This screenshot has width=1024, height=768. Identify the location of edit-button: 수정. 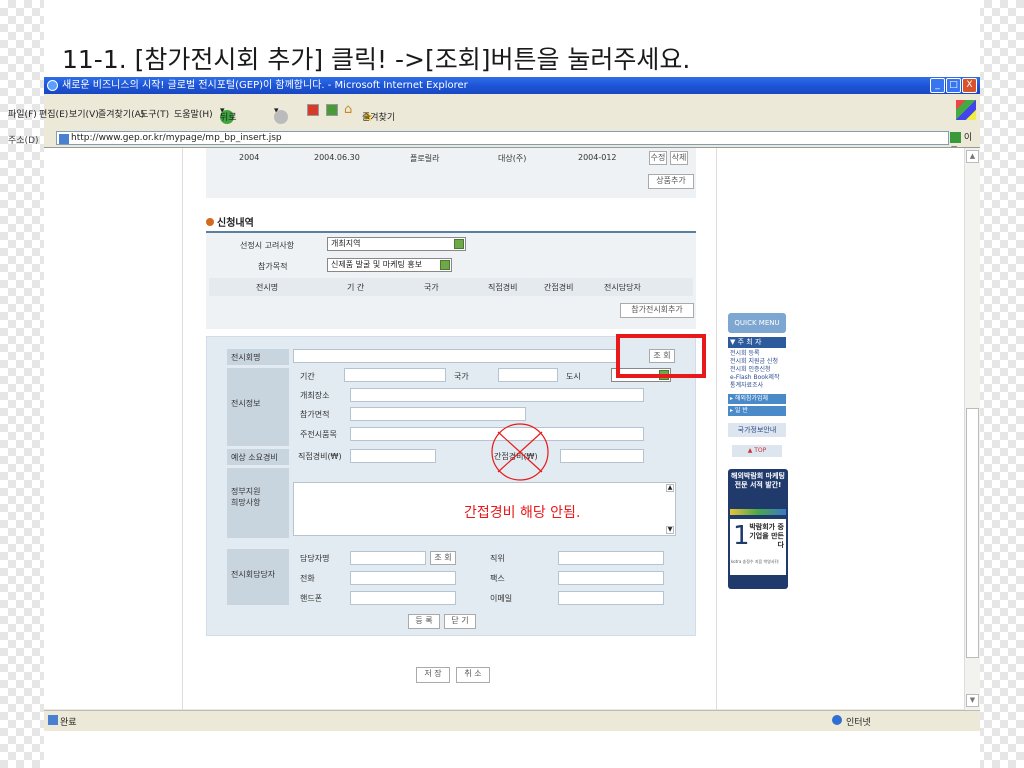
(658, 158).